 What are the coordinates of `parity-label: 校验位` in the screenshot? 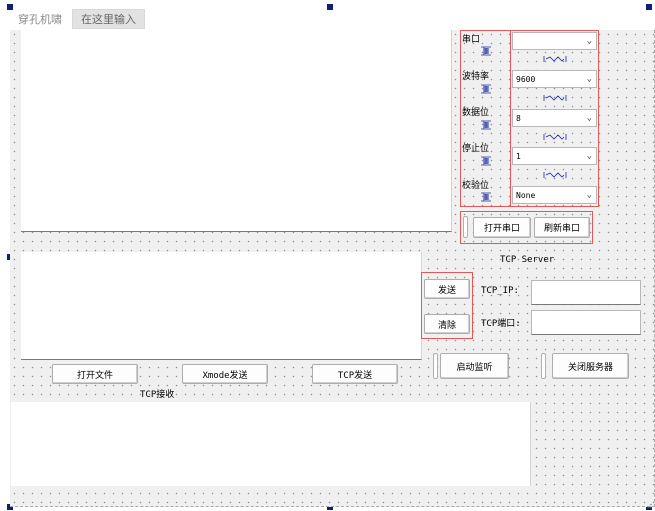 It's located at (476, 186).